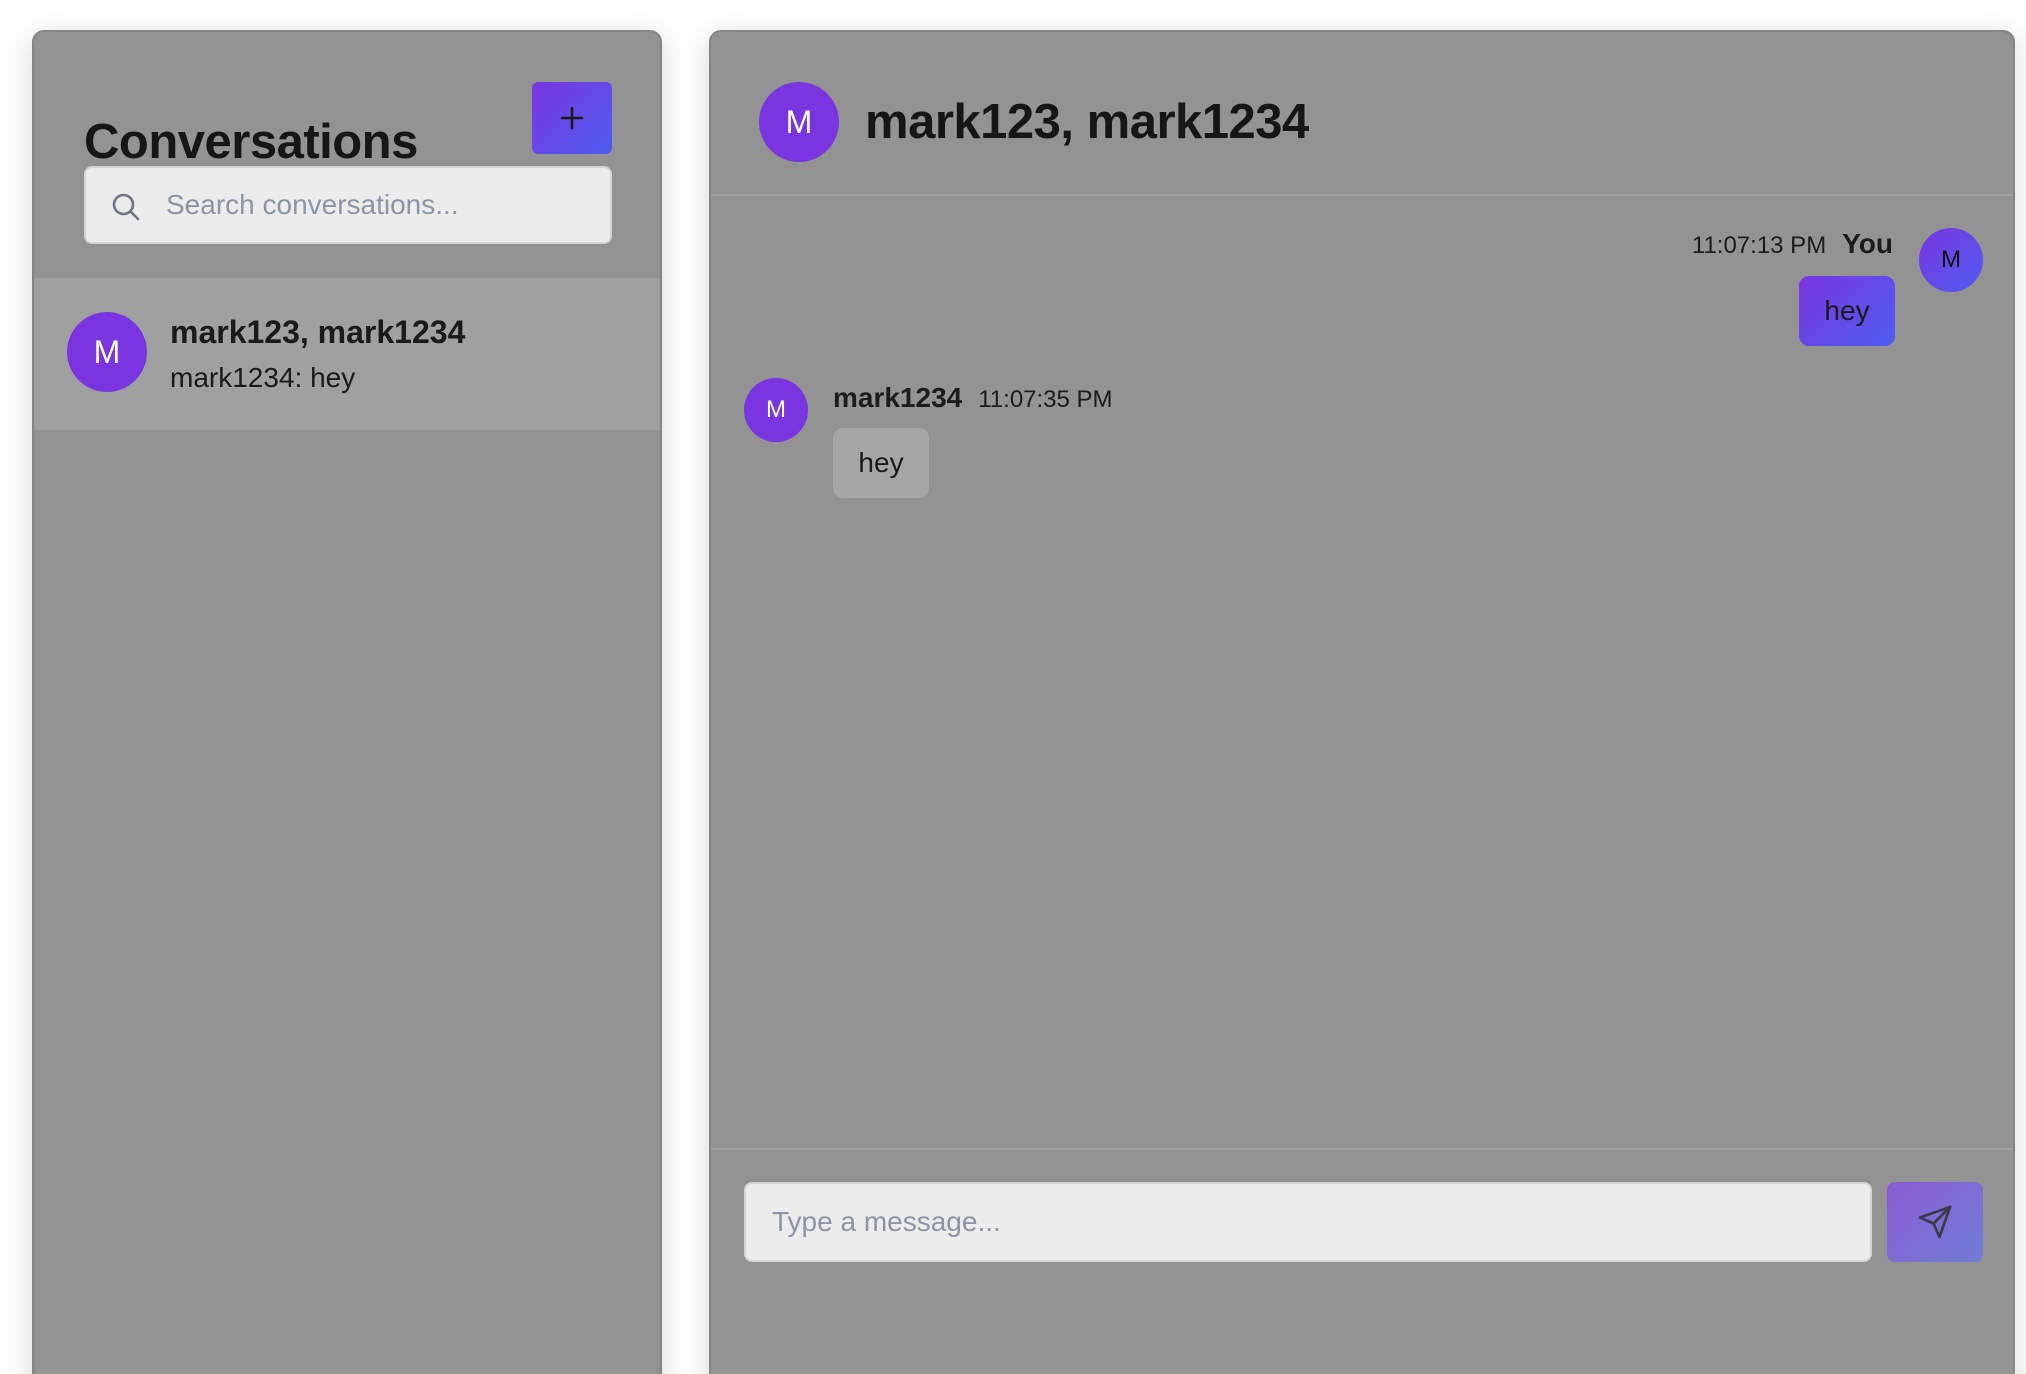  What do you see at coordinates (381, 205) in the screenshot?
I see `search-input` at bounding box center [381, 205].